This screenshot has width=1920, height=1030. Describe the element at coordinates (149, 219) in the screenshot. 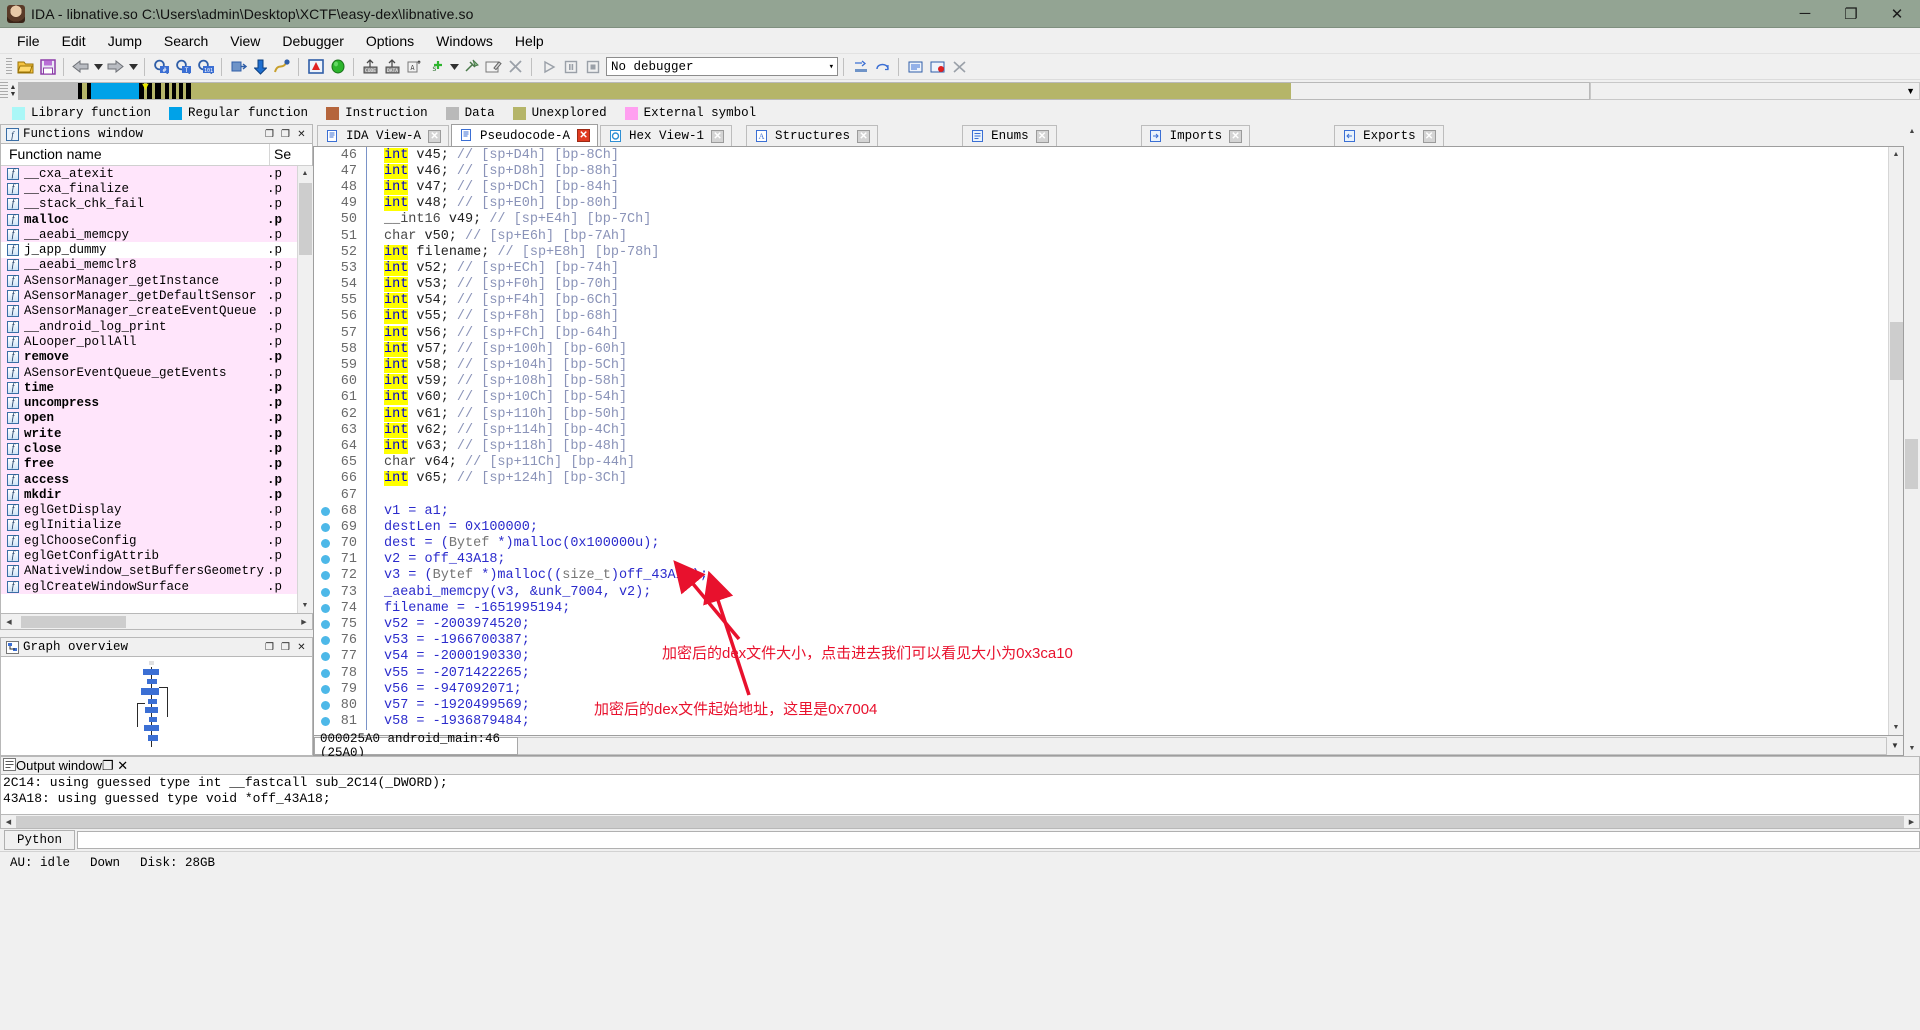

I see `table-row: f malloc .p` at that location.